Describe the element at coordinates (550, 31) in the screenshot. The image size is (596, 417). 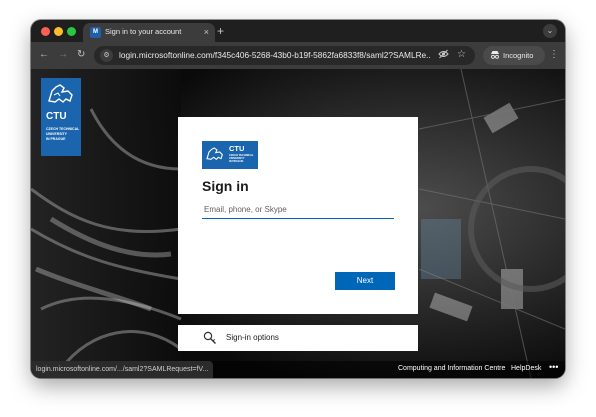
I see `tab-search-button: ⌄` at that location.